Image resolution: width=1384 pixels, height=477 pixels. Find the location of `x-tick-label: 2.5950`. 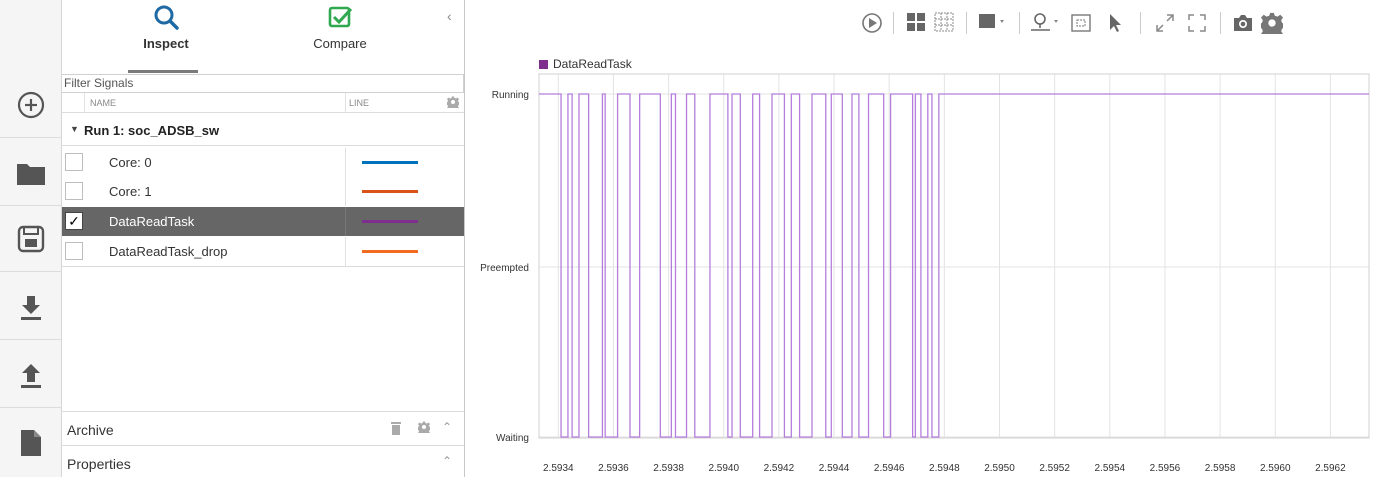

x-tick-label: 2.5950 is located at coordinates (999, 468).